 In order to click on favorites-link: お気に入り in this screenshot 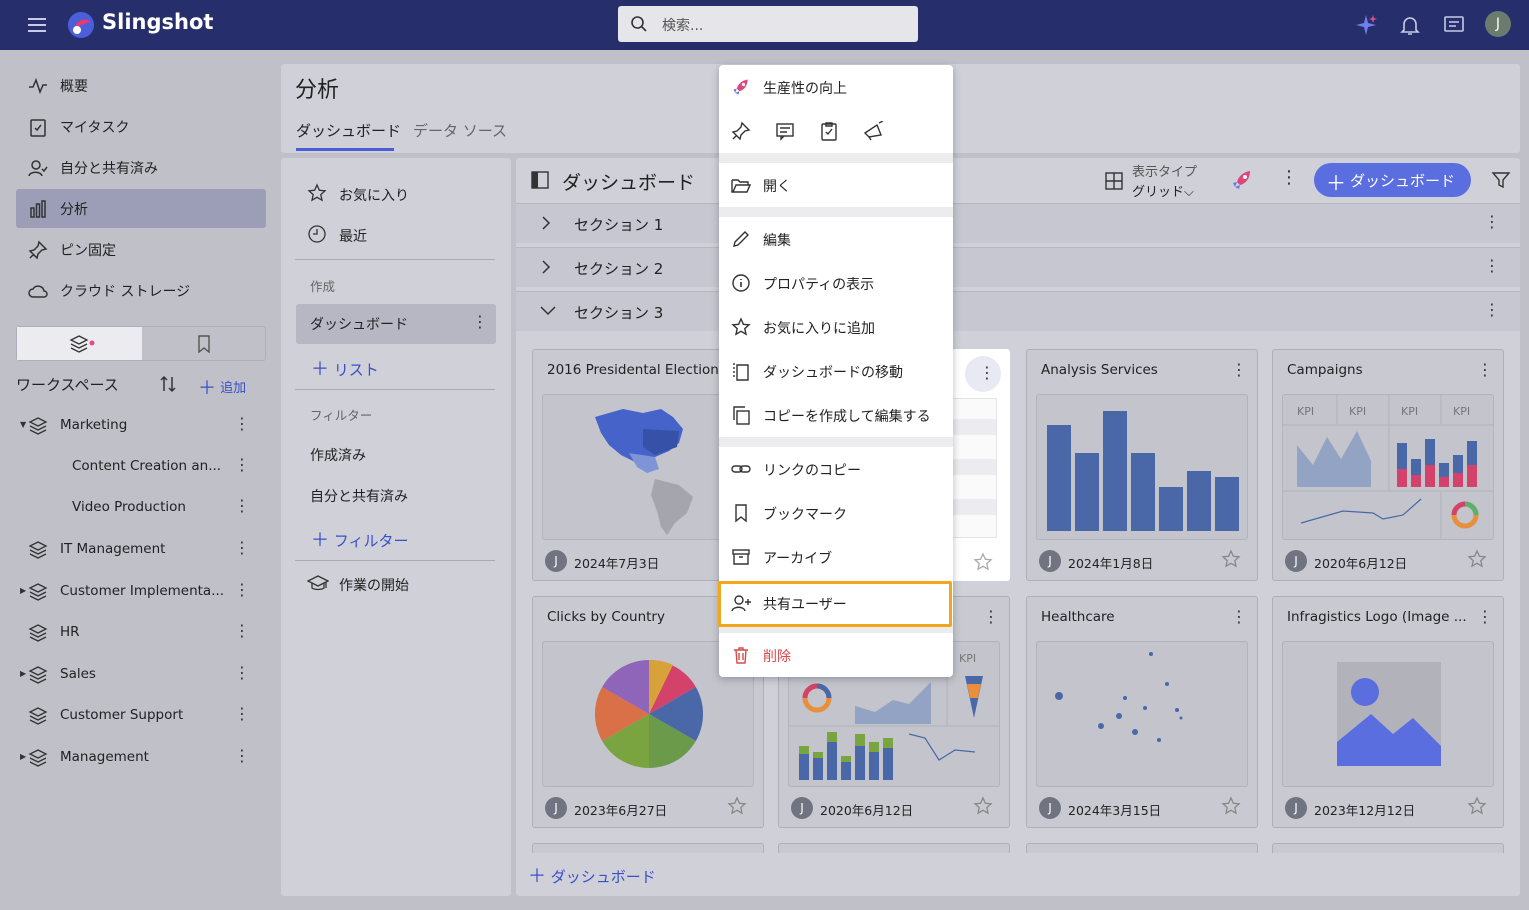, I will do `click(374, 195)`.